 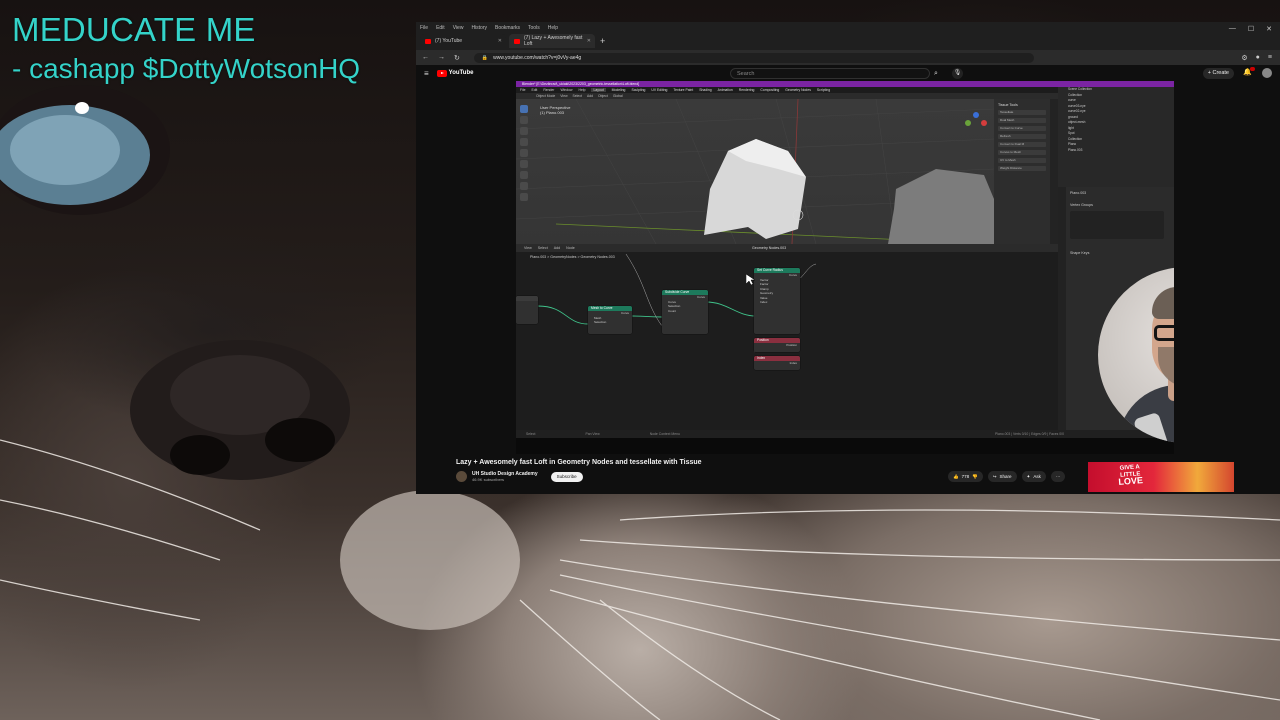 I want to click on youtube-header: ≡ YouTube Search ⌕ 🎙 + Create 🔔, so click(x=848, y=73).